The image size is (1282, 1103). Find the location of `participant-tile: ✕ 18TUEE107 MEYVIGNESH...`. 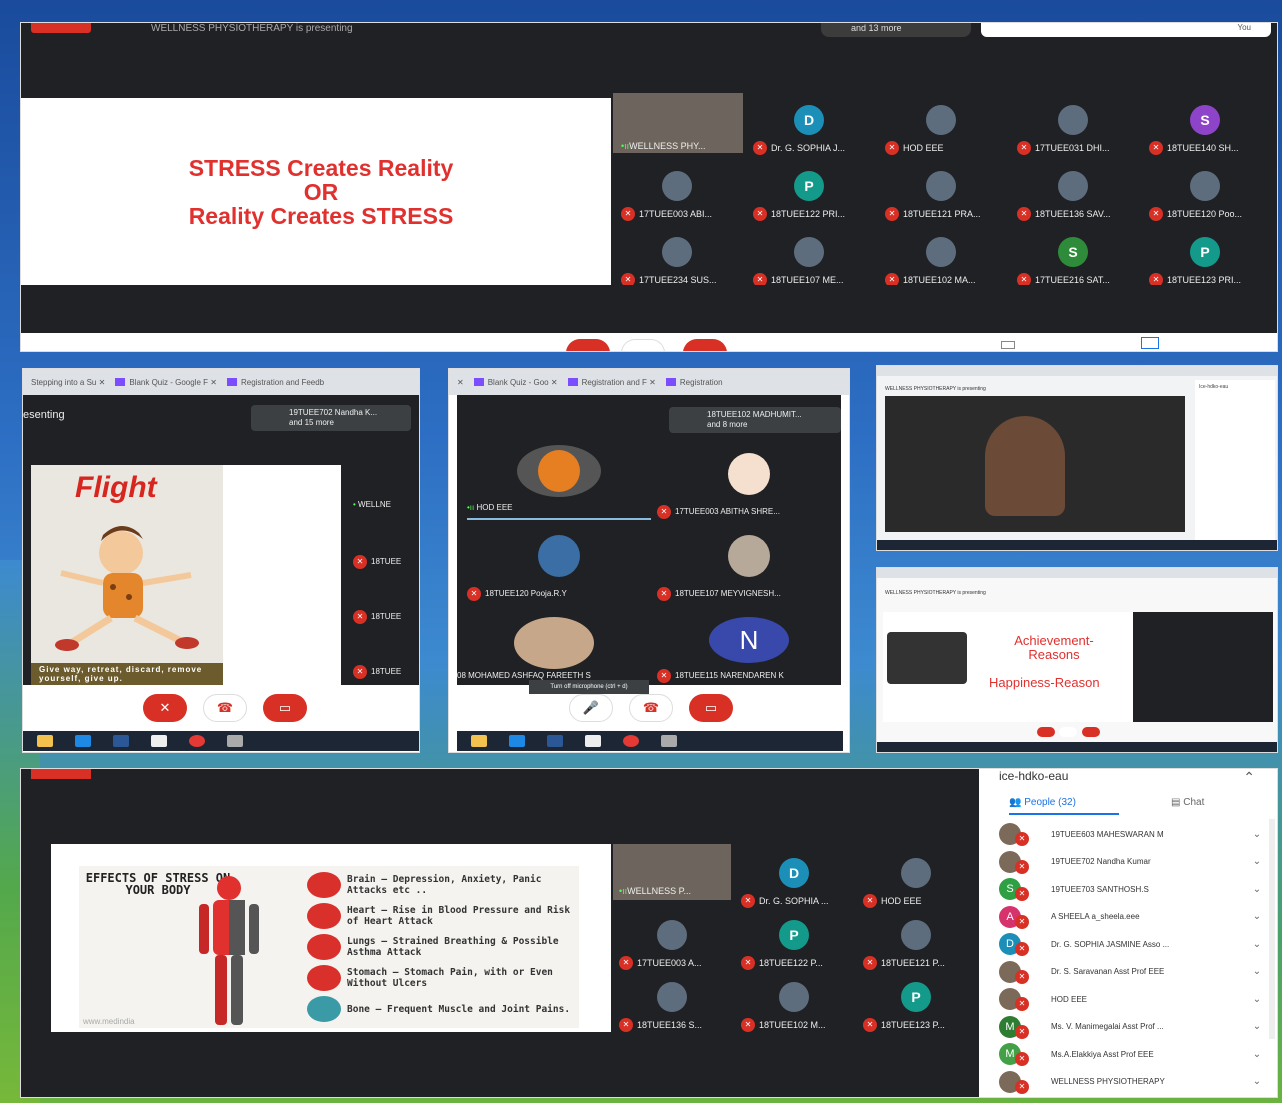

participant-tile: ✕ 18TUEE107 MEYVIGNESH... is located at coordinates (749, 575).